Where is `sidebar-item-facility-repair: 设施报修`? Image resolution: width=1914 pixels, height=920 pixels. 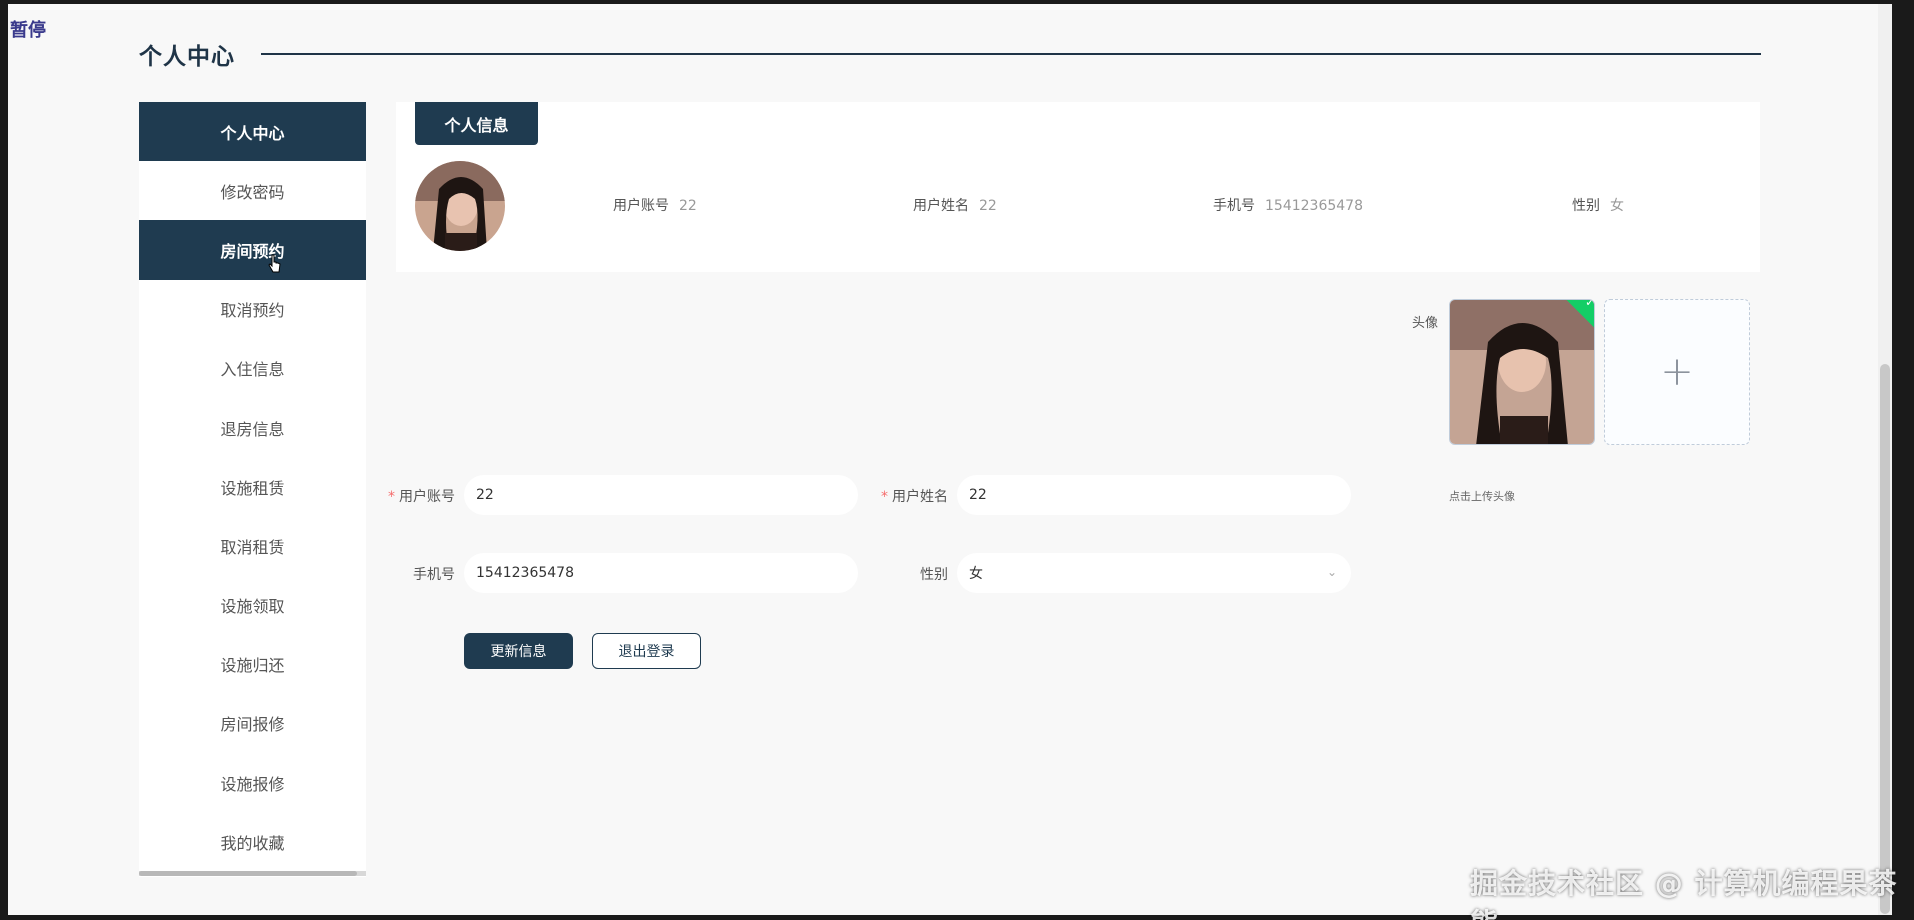 sidebar-item-facility-repair: 设施报修 is located at coordinates (252, 782).